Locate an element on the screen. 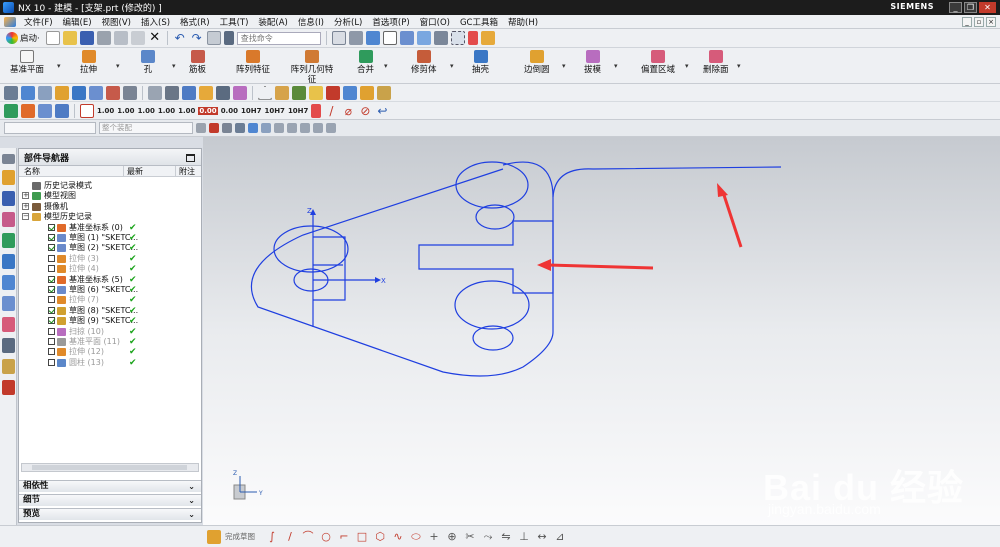 This screenshot has width=1000, height=547. linear-dimension-icon is located at coordinates (240, 92).